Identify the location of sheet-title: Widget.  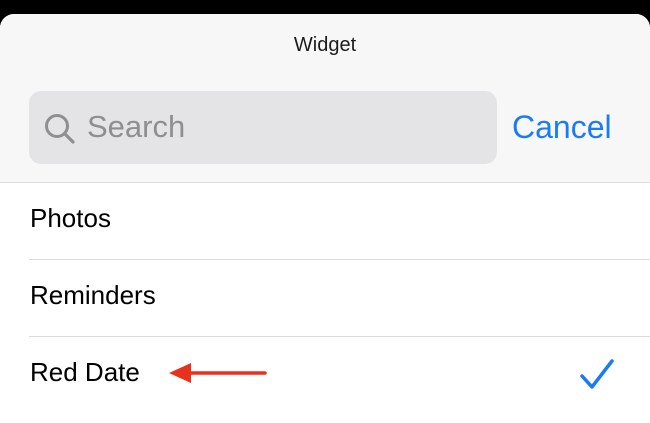
(325, 45).